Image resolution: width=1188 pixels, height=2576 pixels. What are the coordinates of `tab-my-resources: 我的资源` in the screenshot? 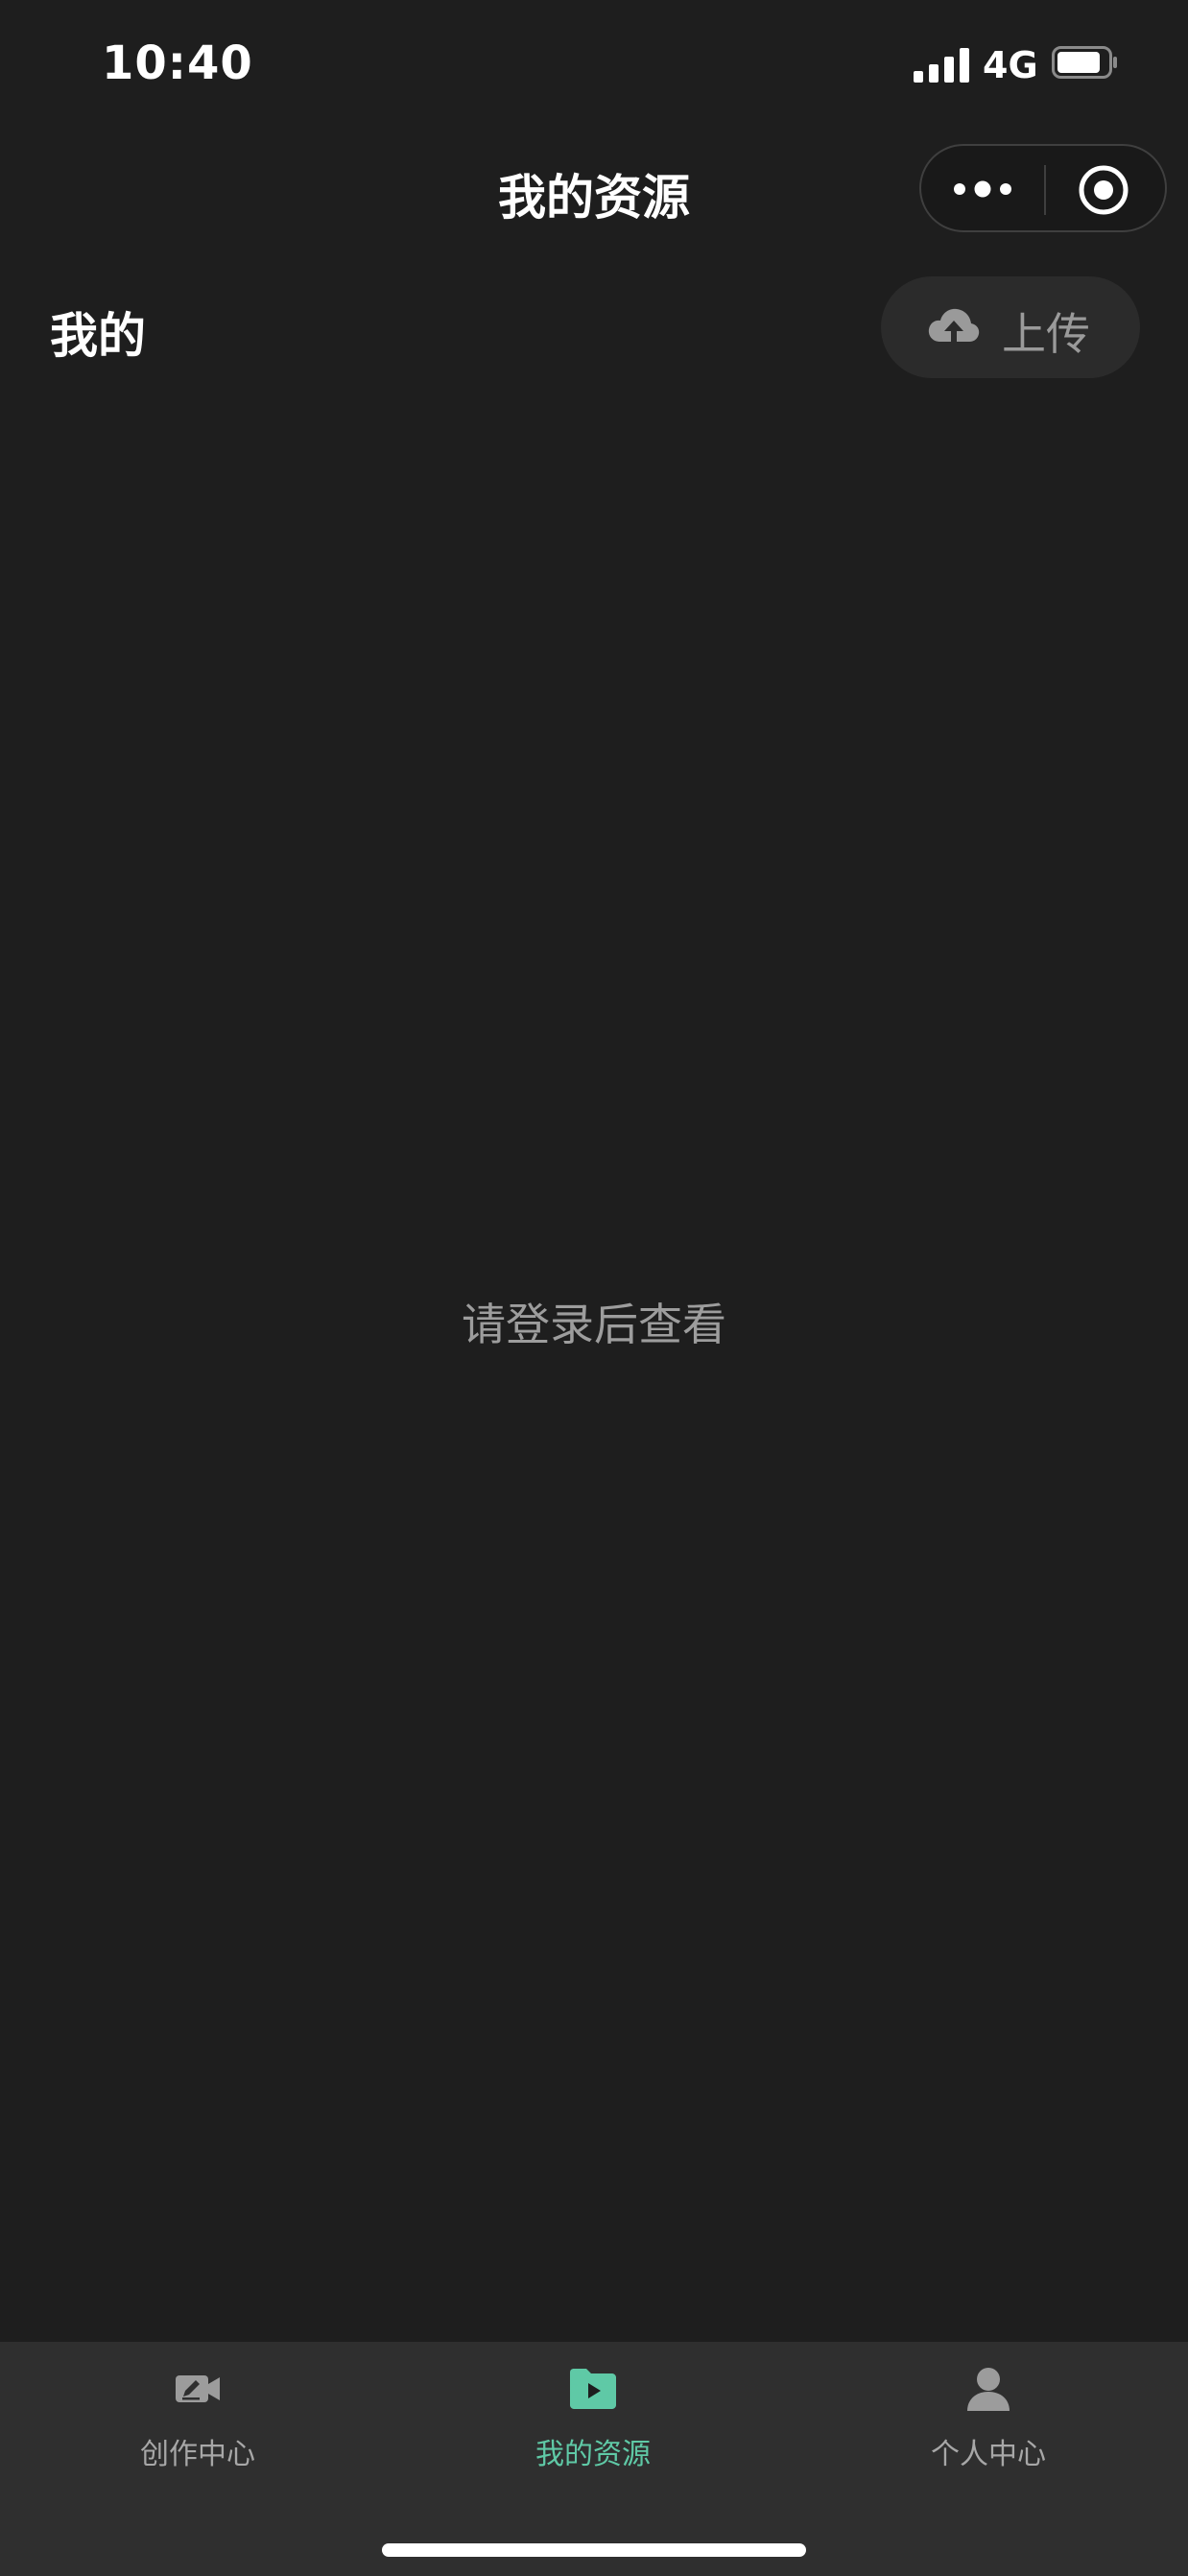 It's located at (593, 2437).